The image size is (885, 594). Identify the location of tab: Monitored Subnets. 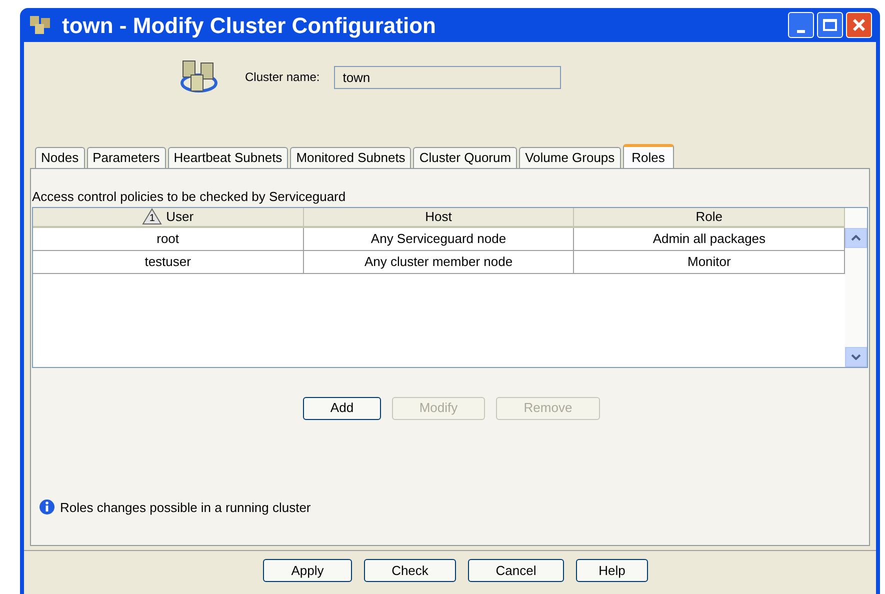
(351, 157).